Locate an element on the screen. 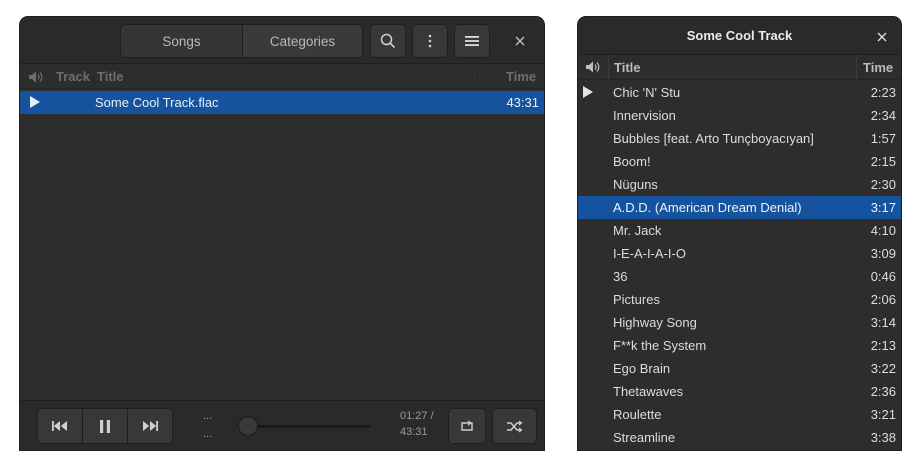 This screenshot has width=921, height=471. list-item: Highway Song 3:14 is located at coordinates (739, 322).